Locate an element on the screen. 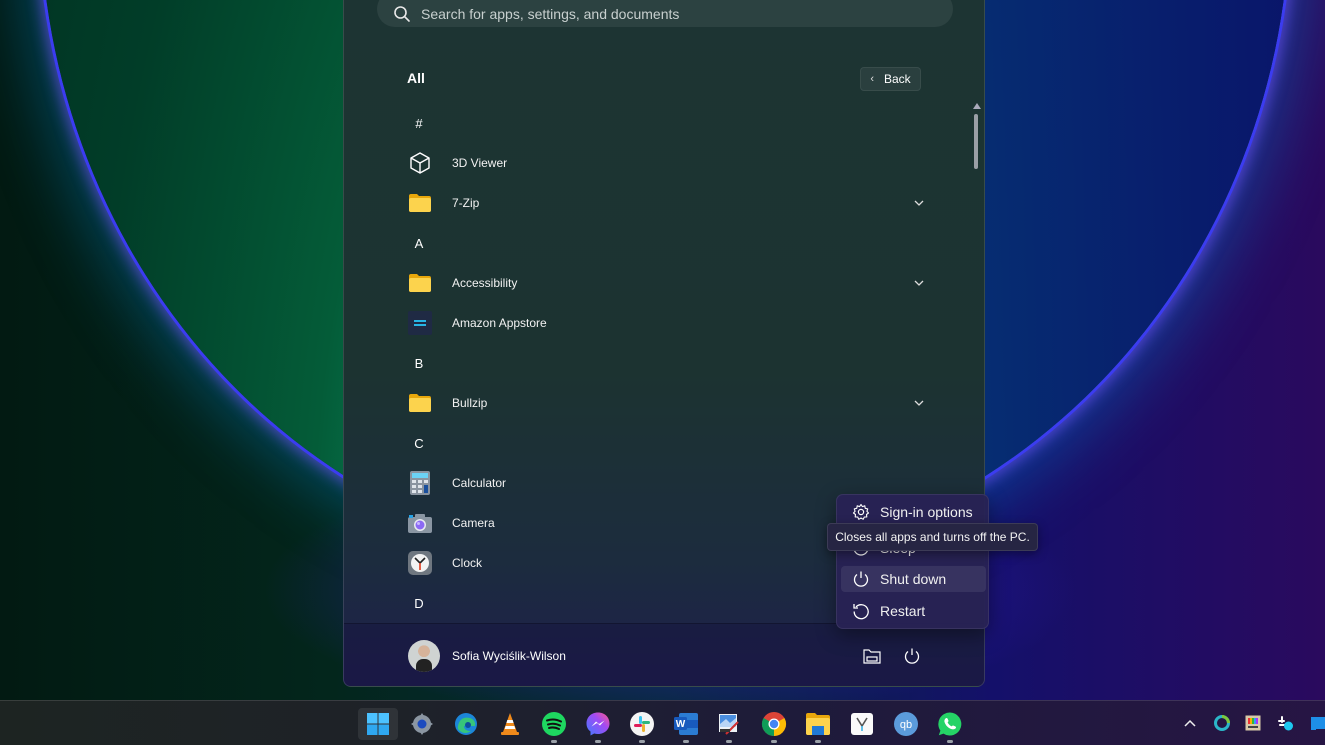 This screenshot has width=1325, height=745. chevron-left-icon: ‹ is located at coordinates (872, 79).